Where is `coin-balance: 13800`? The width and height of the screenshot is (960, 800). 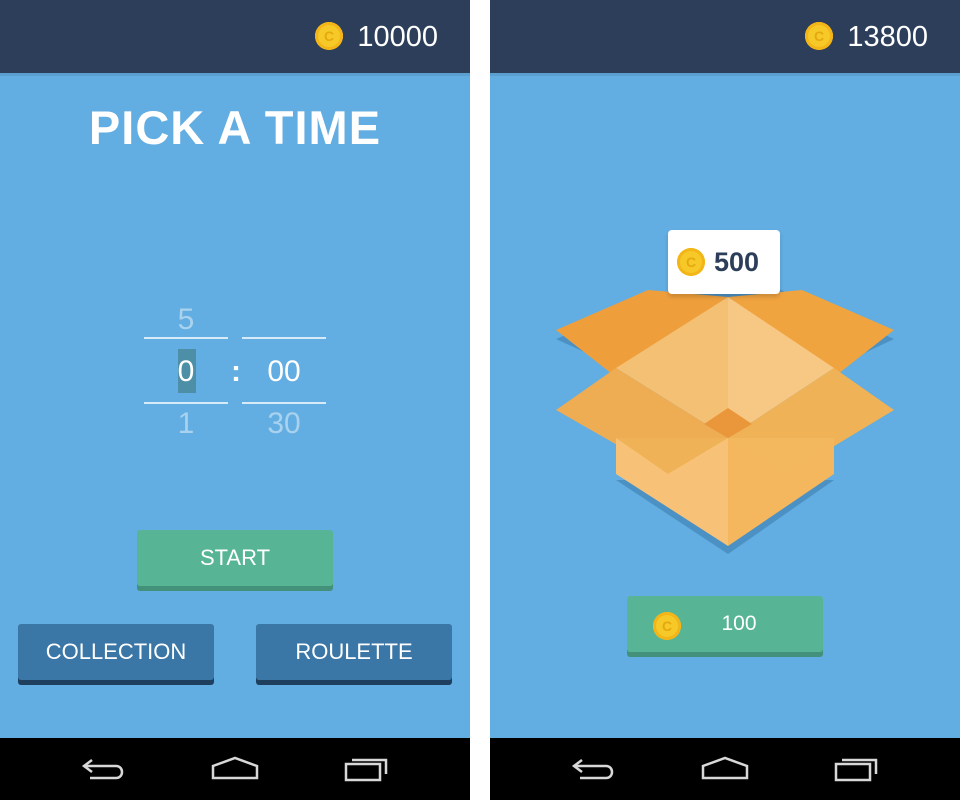 coin-balance: 13800 is located at coordinates (887, 37).